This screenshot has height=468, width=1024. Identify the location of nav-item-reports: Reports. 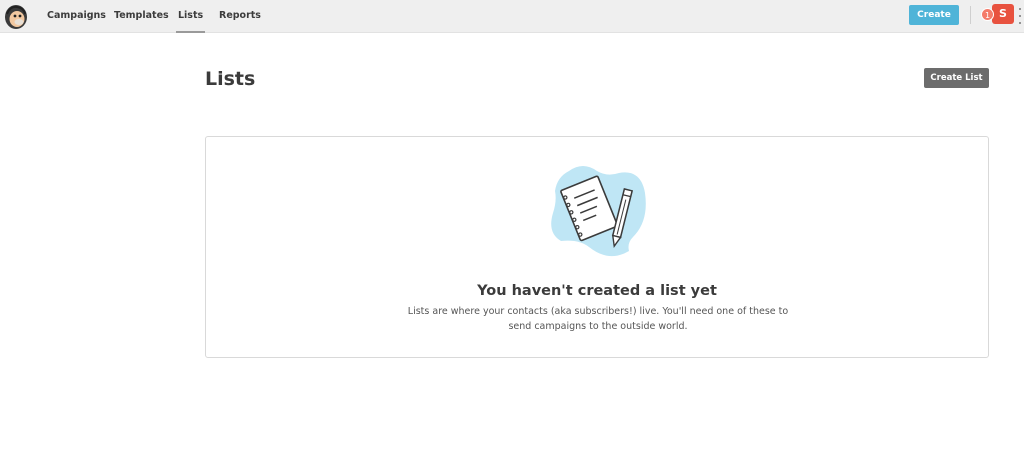
(240, 16).